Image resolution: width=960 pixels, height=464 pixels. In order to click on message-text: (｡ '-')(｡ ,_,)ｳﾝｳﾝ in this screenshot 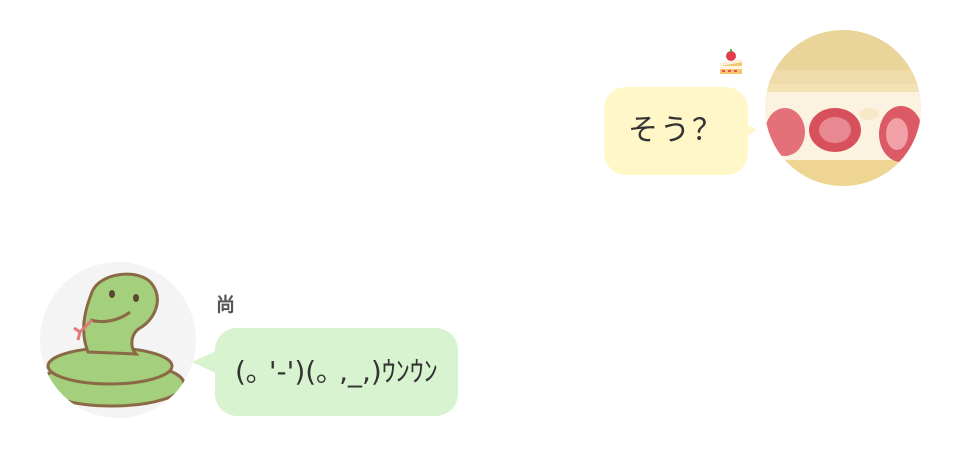, I will do `click(336, 371)`.